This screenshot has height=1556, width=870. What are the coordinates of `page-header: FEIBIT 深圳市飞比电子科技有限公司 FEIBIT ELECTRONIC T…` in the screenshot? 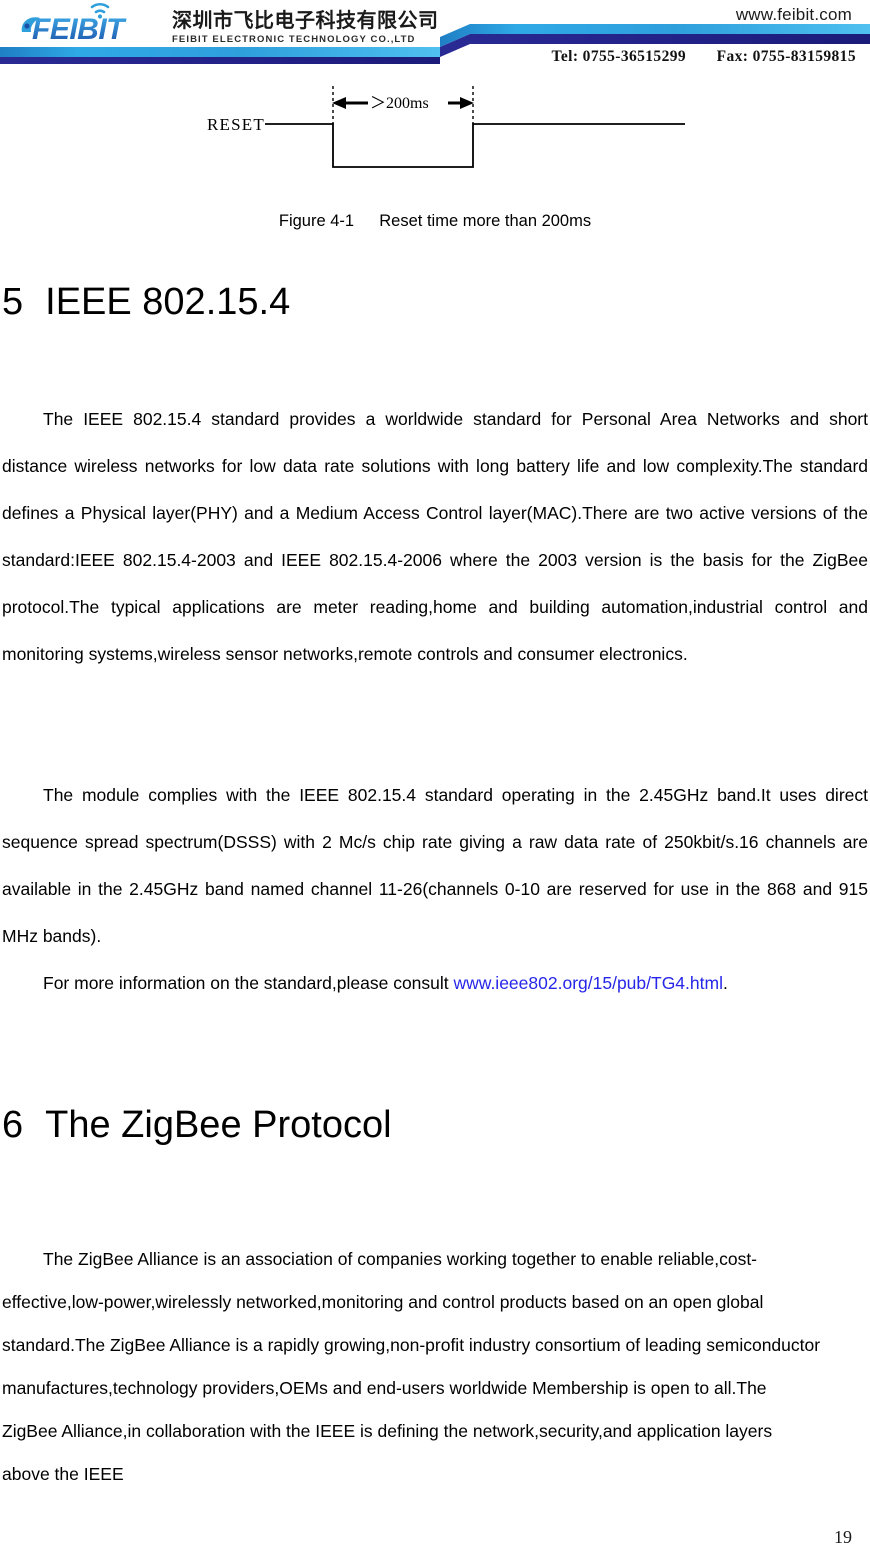 It's located at (435, 36).